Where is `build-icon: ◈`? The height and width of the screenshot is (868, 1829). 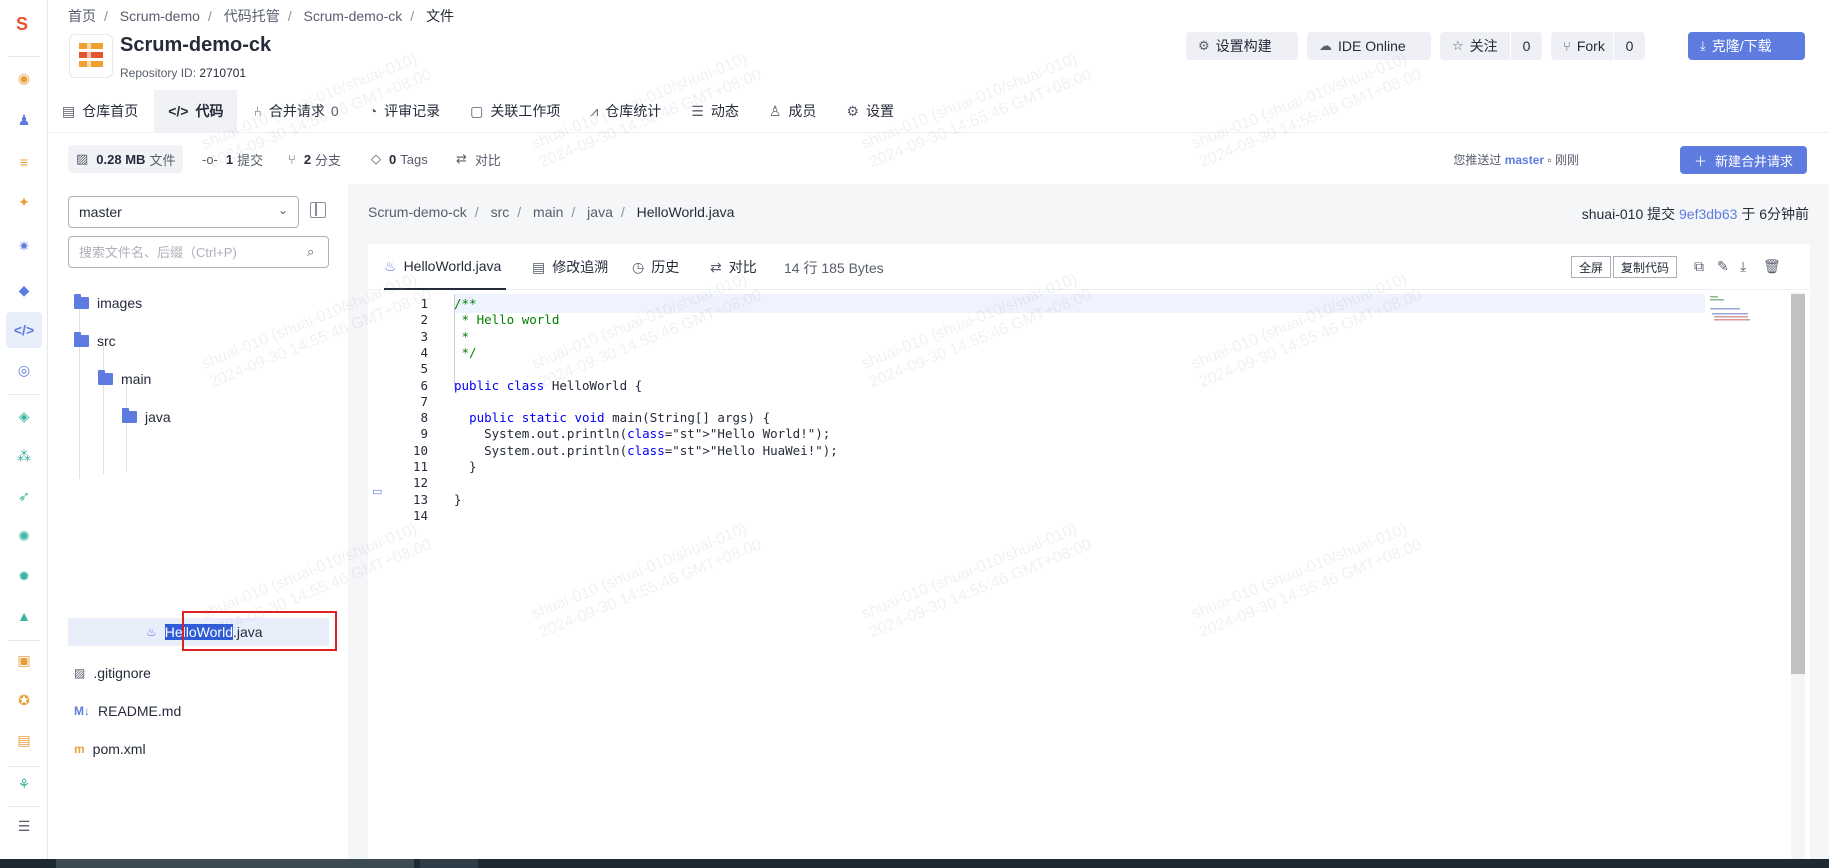
build-icon: ◈ is located at coordinates (24, 416).